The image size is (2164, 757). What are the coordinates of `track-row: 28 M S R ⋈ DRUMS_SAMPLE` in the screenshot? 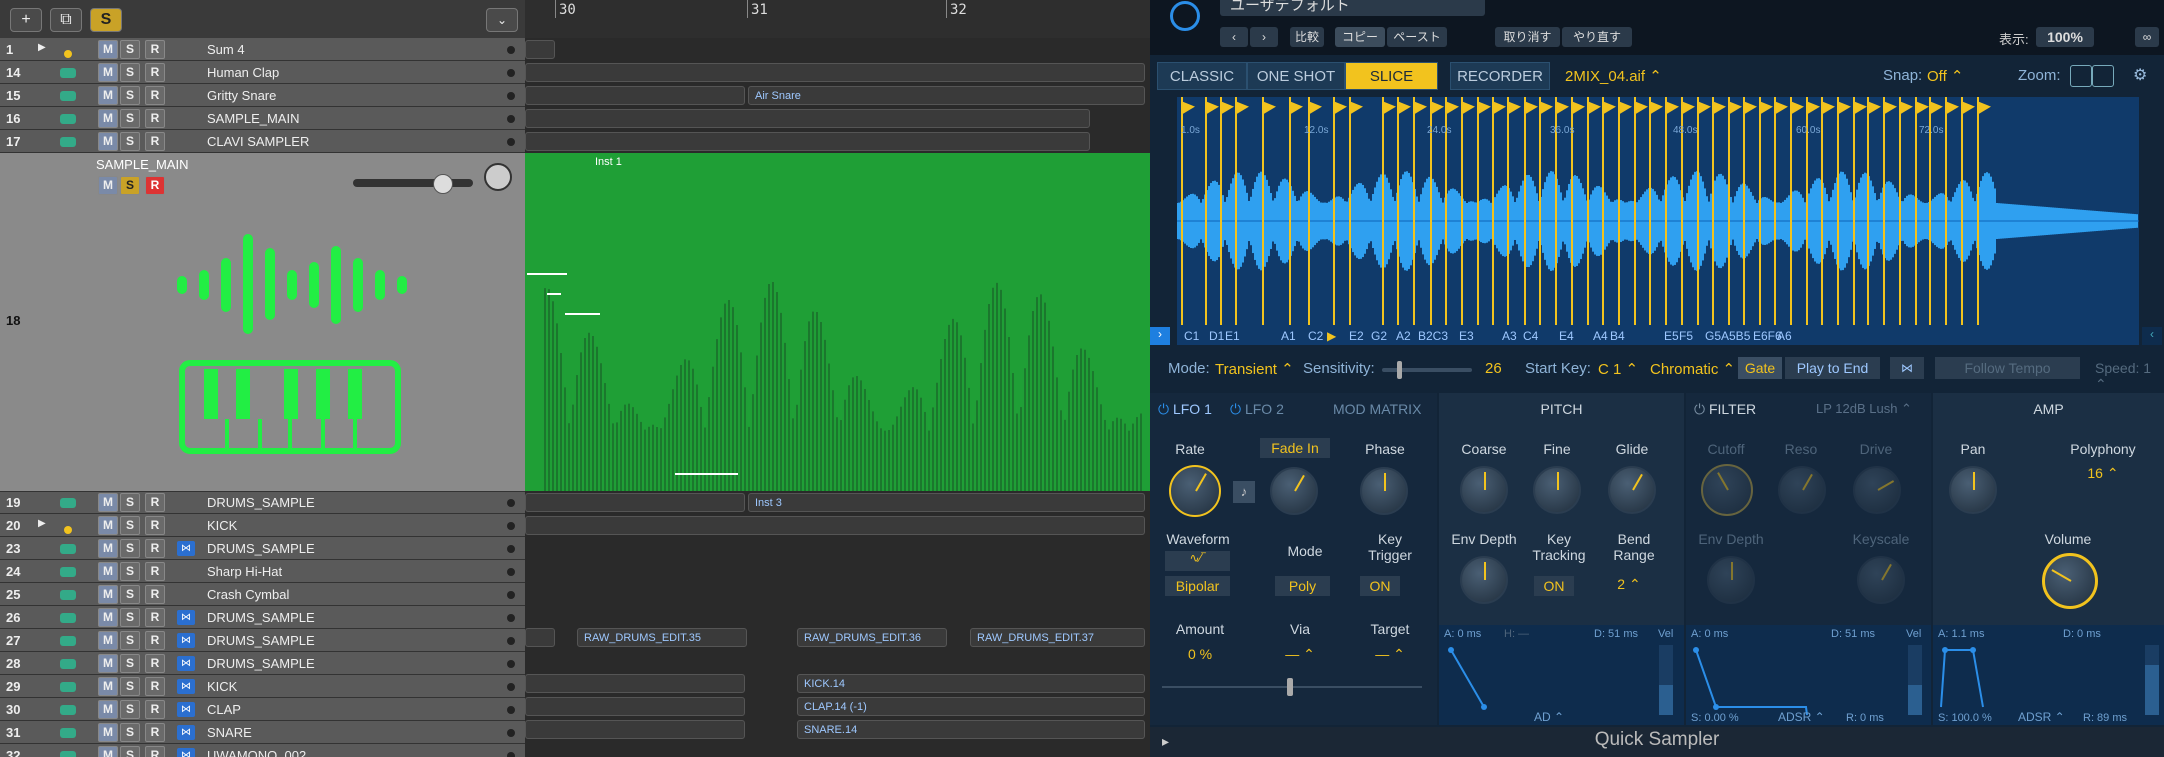 It's located at (262, 663).